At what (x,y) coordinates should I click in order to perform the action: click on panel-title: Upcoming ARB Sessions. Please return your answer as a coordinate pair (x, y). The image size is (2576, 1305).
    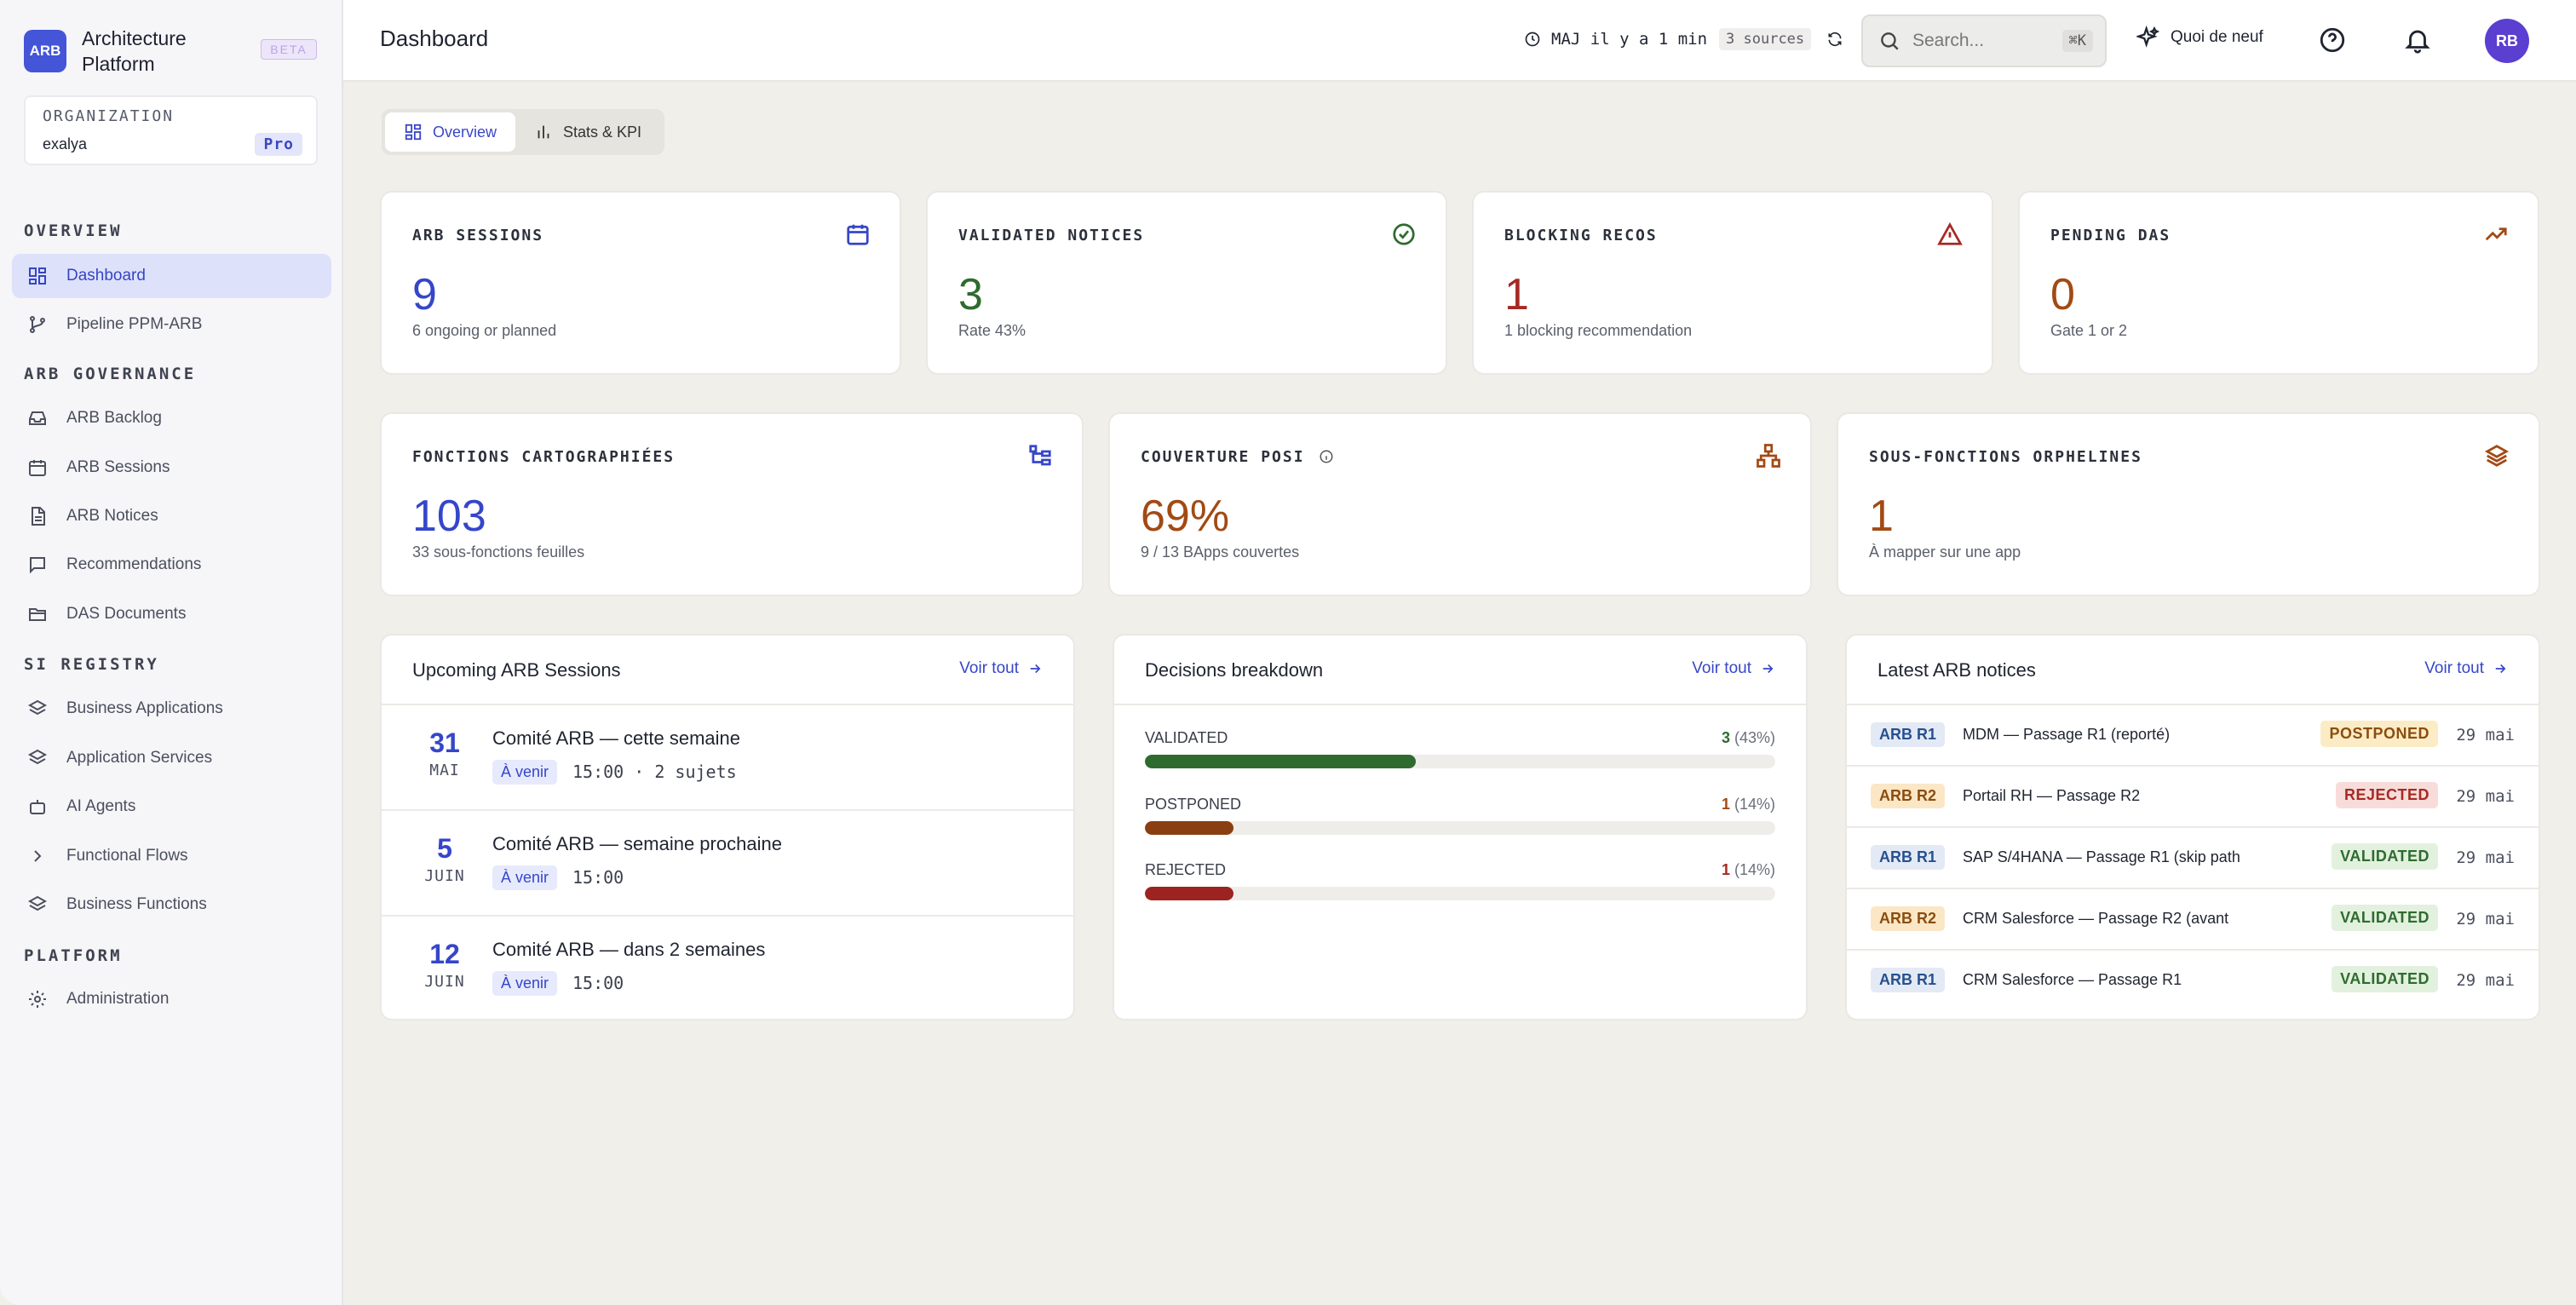
    Looking at the image, I should click on (516, 670).